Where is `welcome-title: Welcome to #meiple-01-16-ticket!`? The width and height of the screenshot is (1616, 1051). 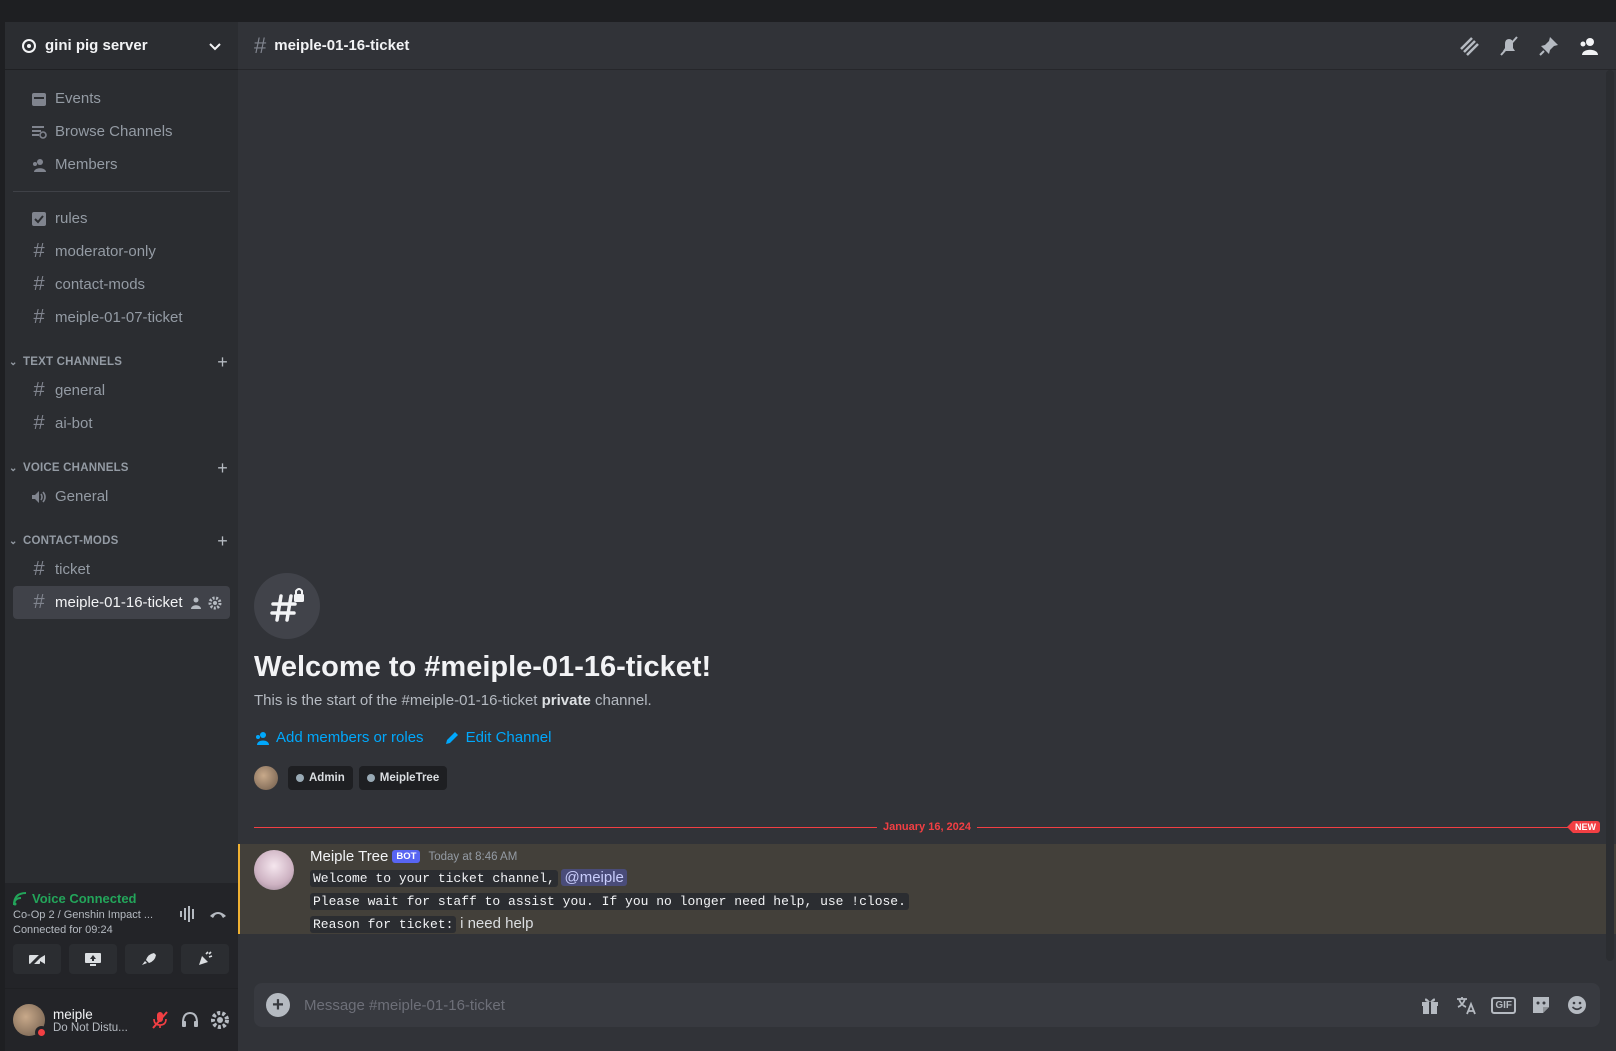 welcome-title: Welcome to #meiple-01-16-ticket! is located at coordinates (483, 667).